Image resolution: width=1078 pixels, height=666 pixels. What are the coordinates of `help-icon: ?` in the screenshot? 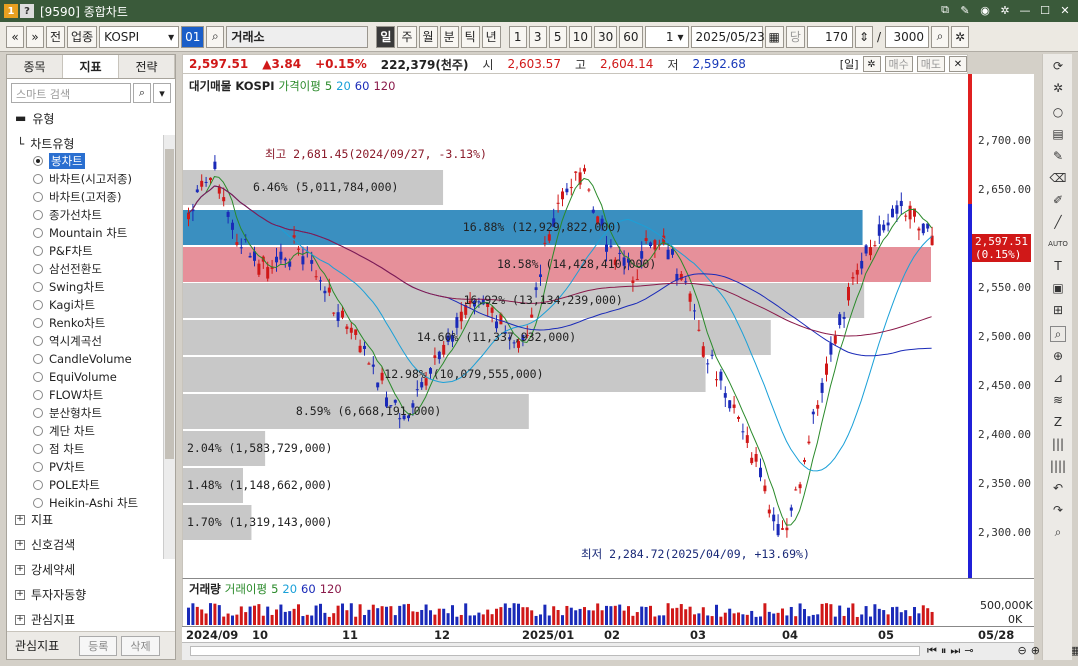 It's located at (27, 11).